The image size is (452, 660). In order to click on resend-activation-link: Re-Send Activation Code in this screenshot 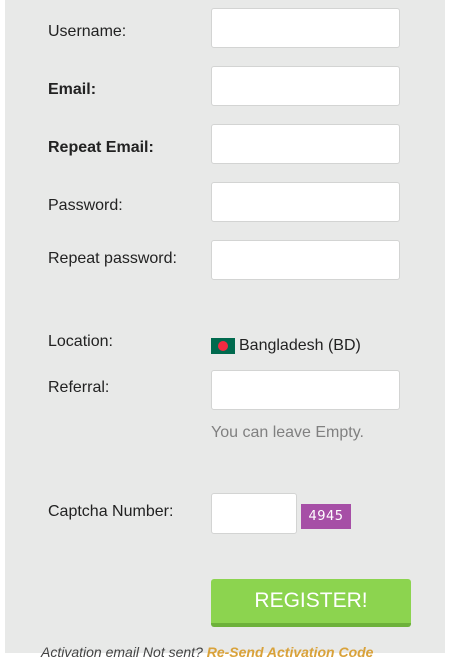, I will do `click(290, 652)`.